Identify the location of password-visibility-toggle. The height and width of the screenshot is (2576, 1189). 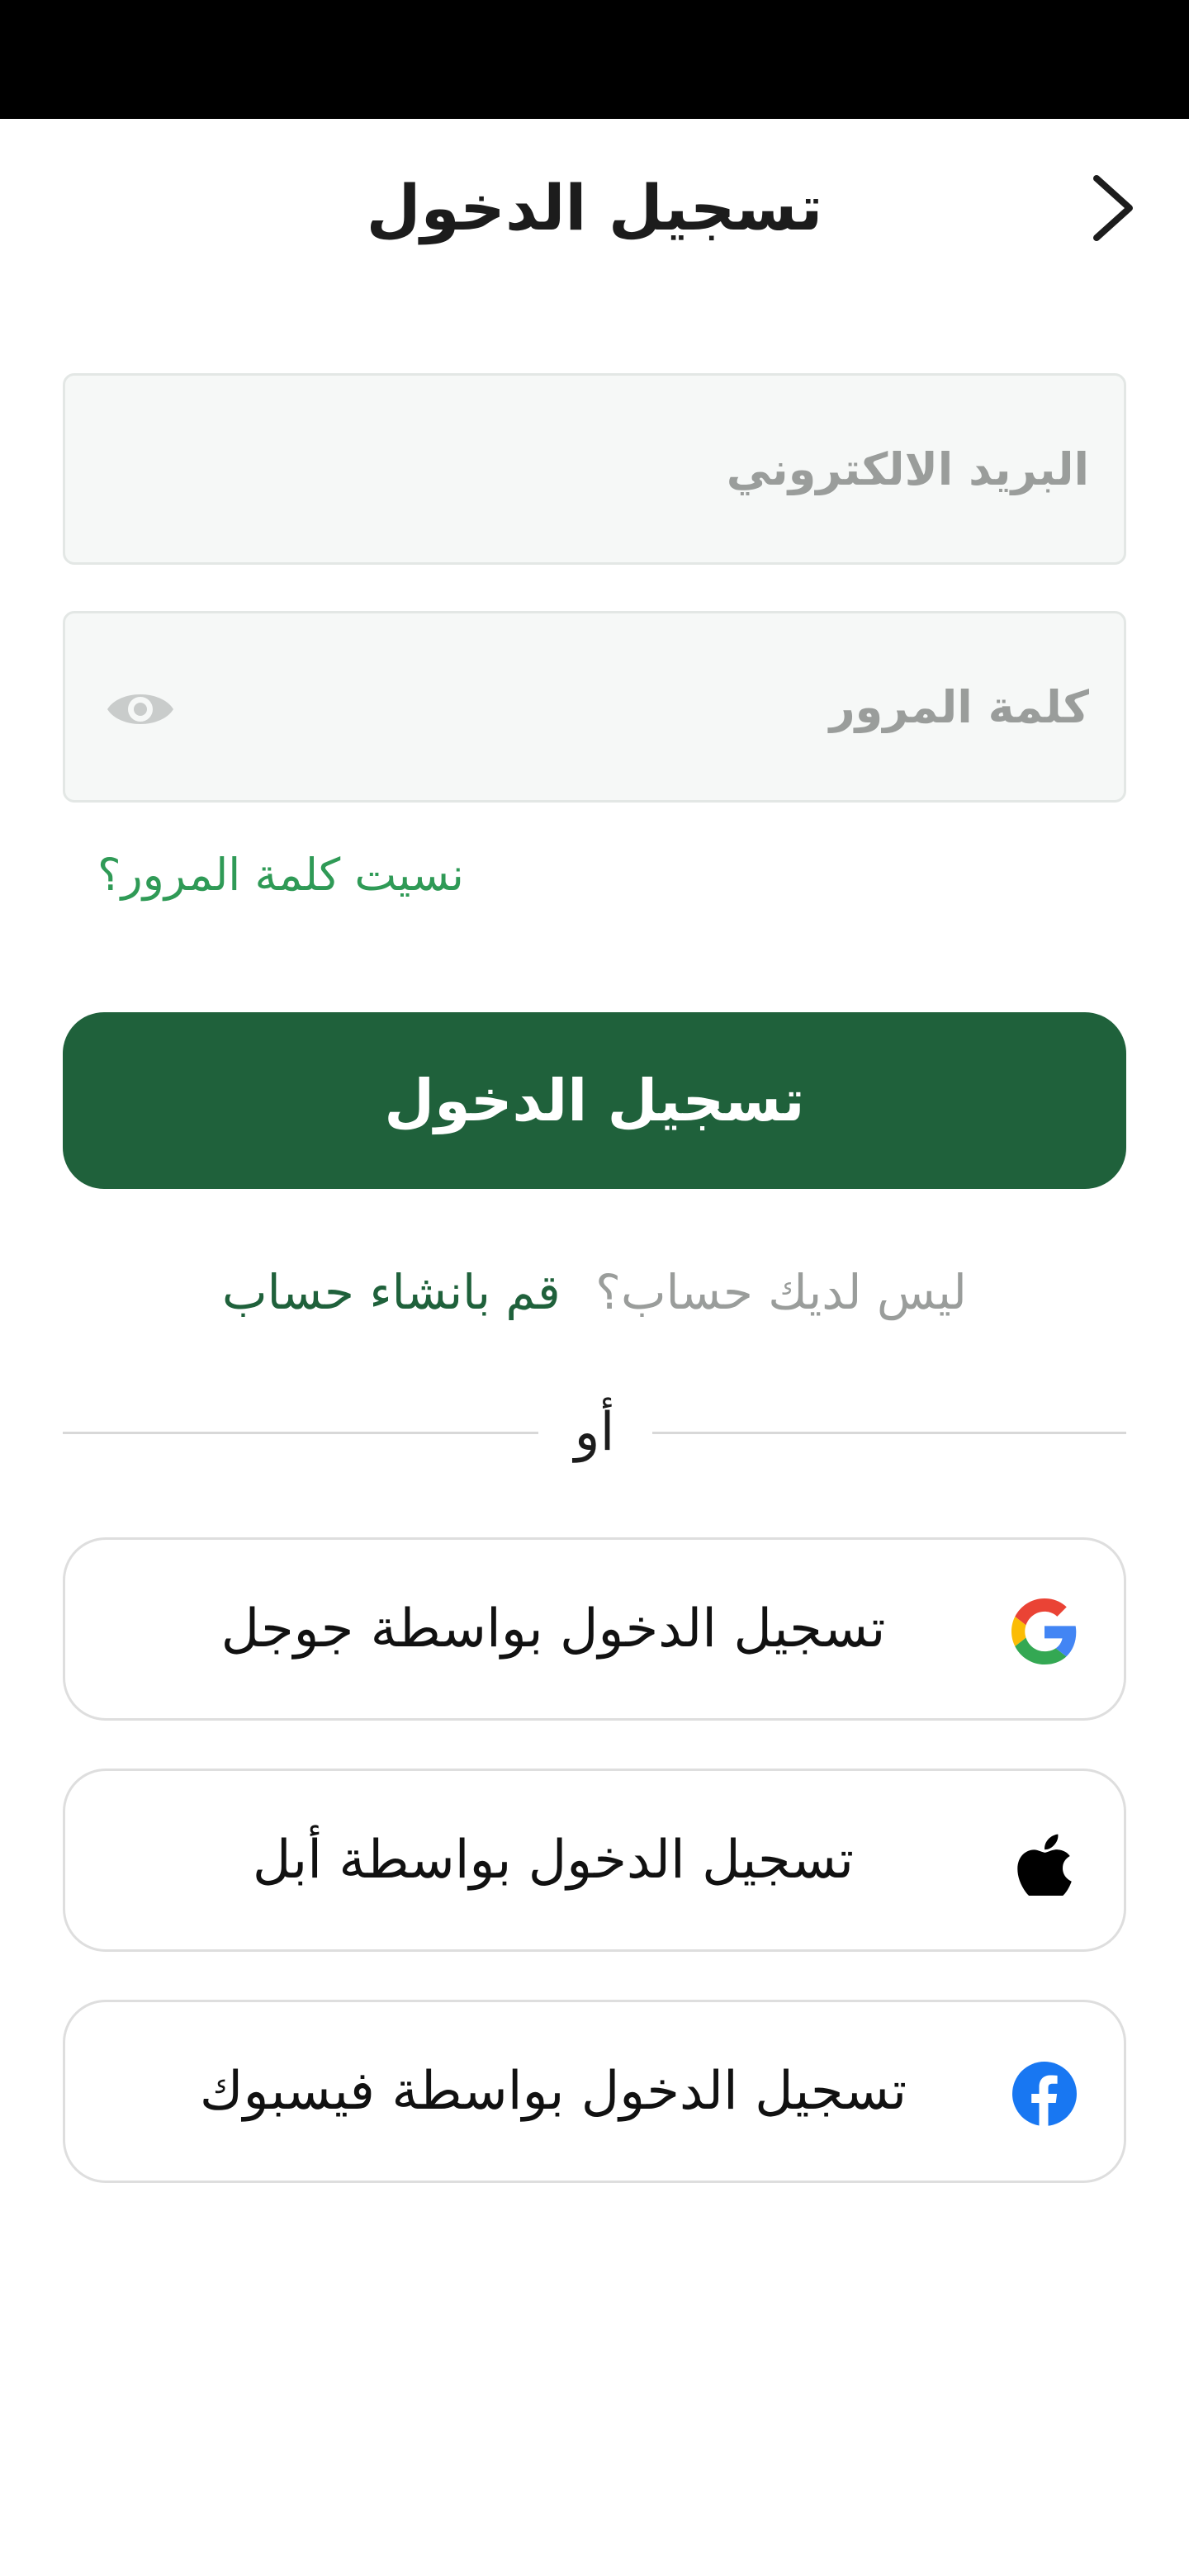
(140, 709).